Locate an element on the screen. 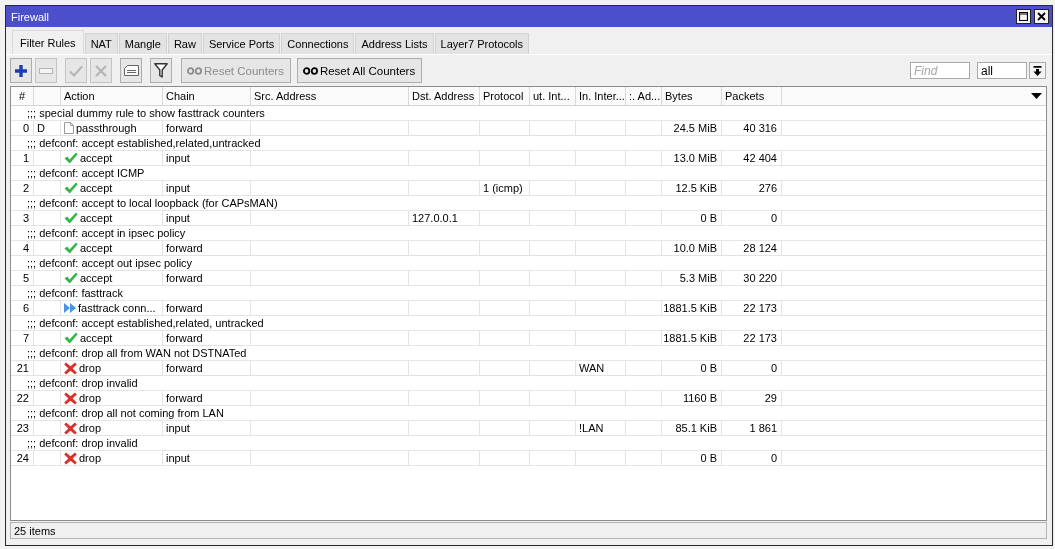  tab: Address Lists is located at coordinates (394, 43).